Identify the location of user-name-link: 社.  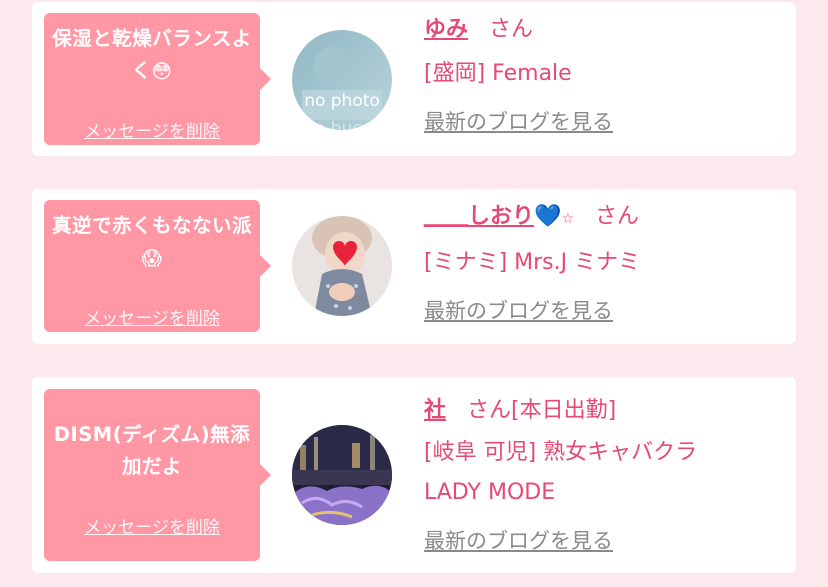
(435, 410).